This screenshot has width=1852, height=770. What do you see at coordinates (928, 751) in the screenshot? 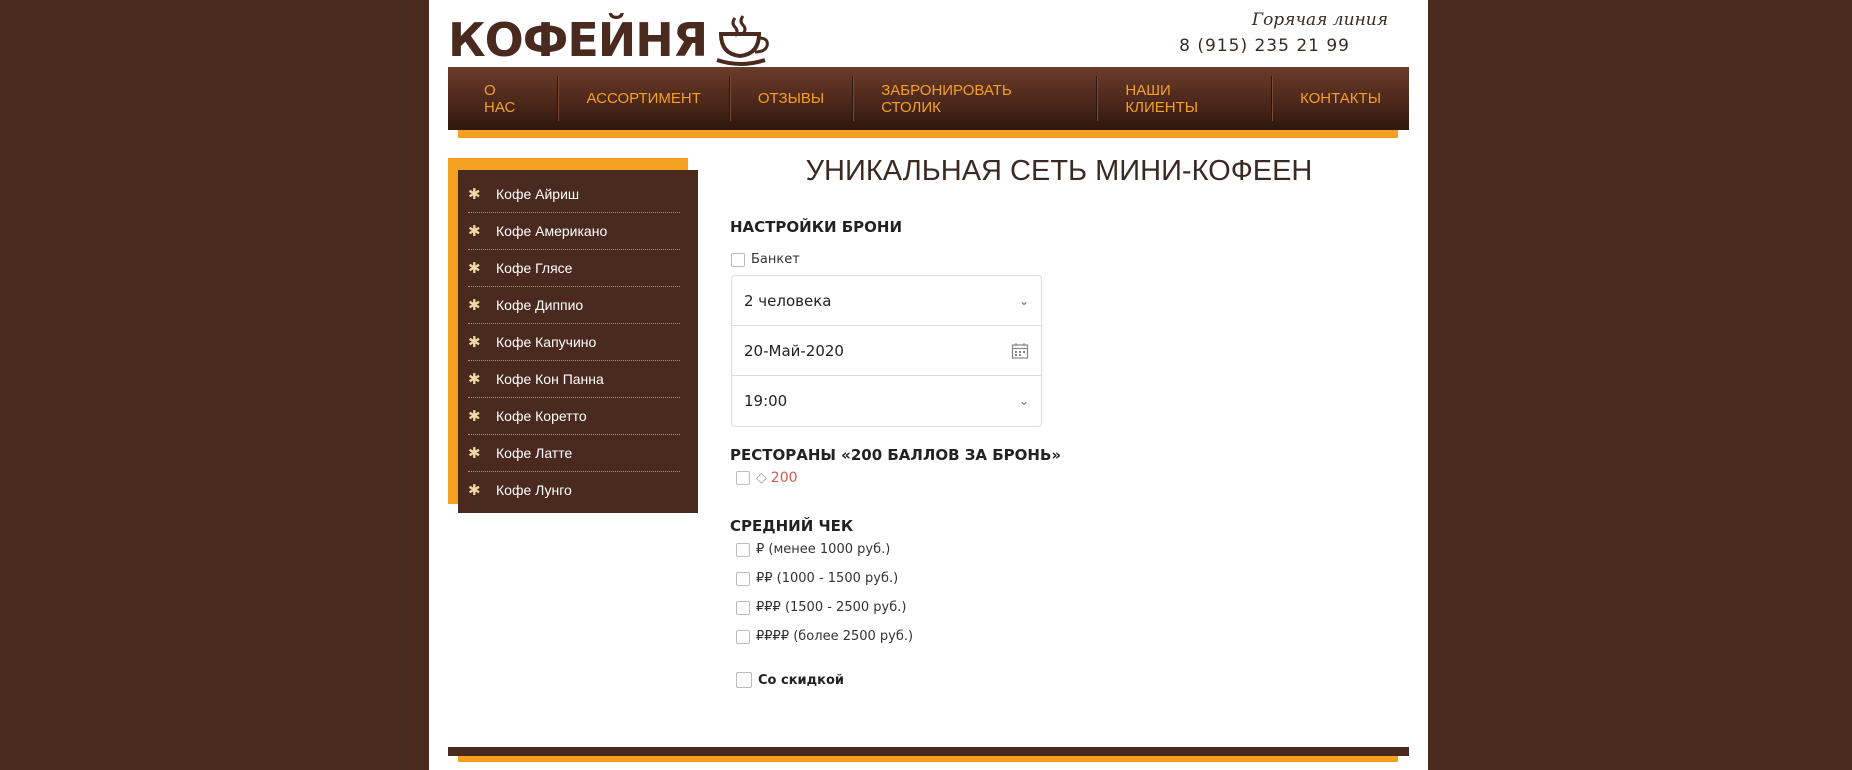
I see `footer-bar` at bounding box center [928, 751].